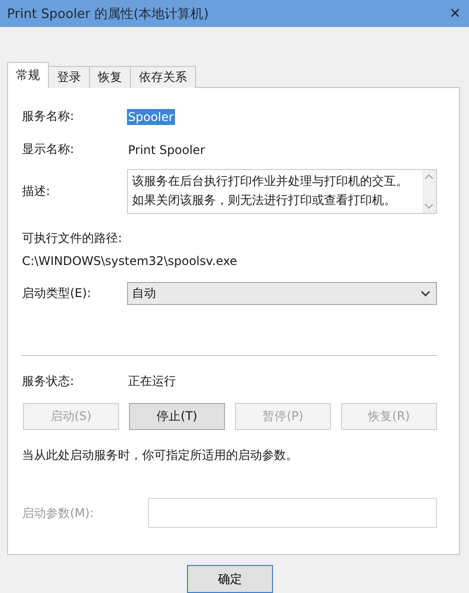  What do you see at coordinates (151, 116) in the screenshot?
I see `service-name-value: Spooler` at bounding box center [151, 116].